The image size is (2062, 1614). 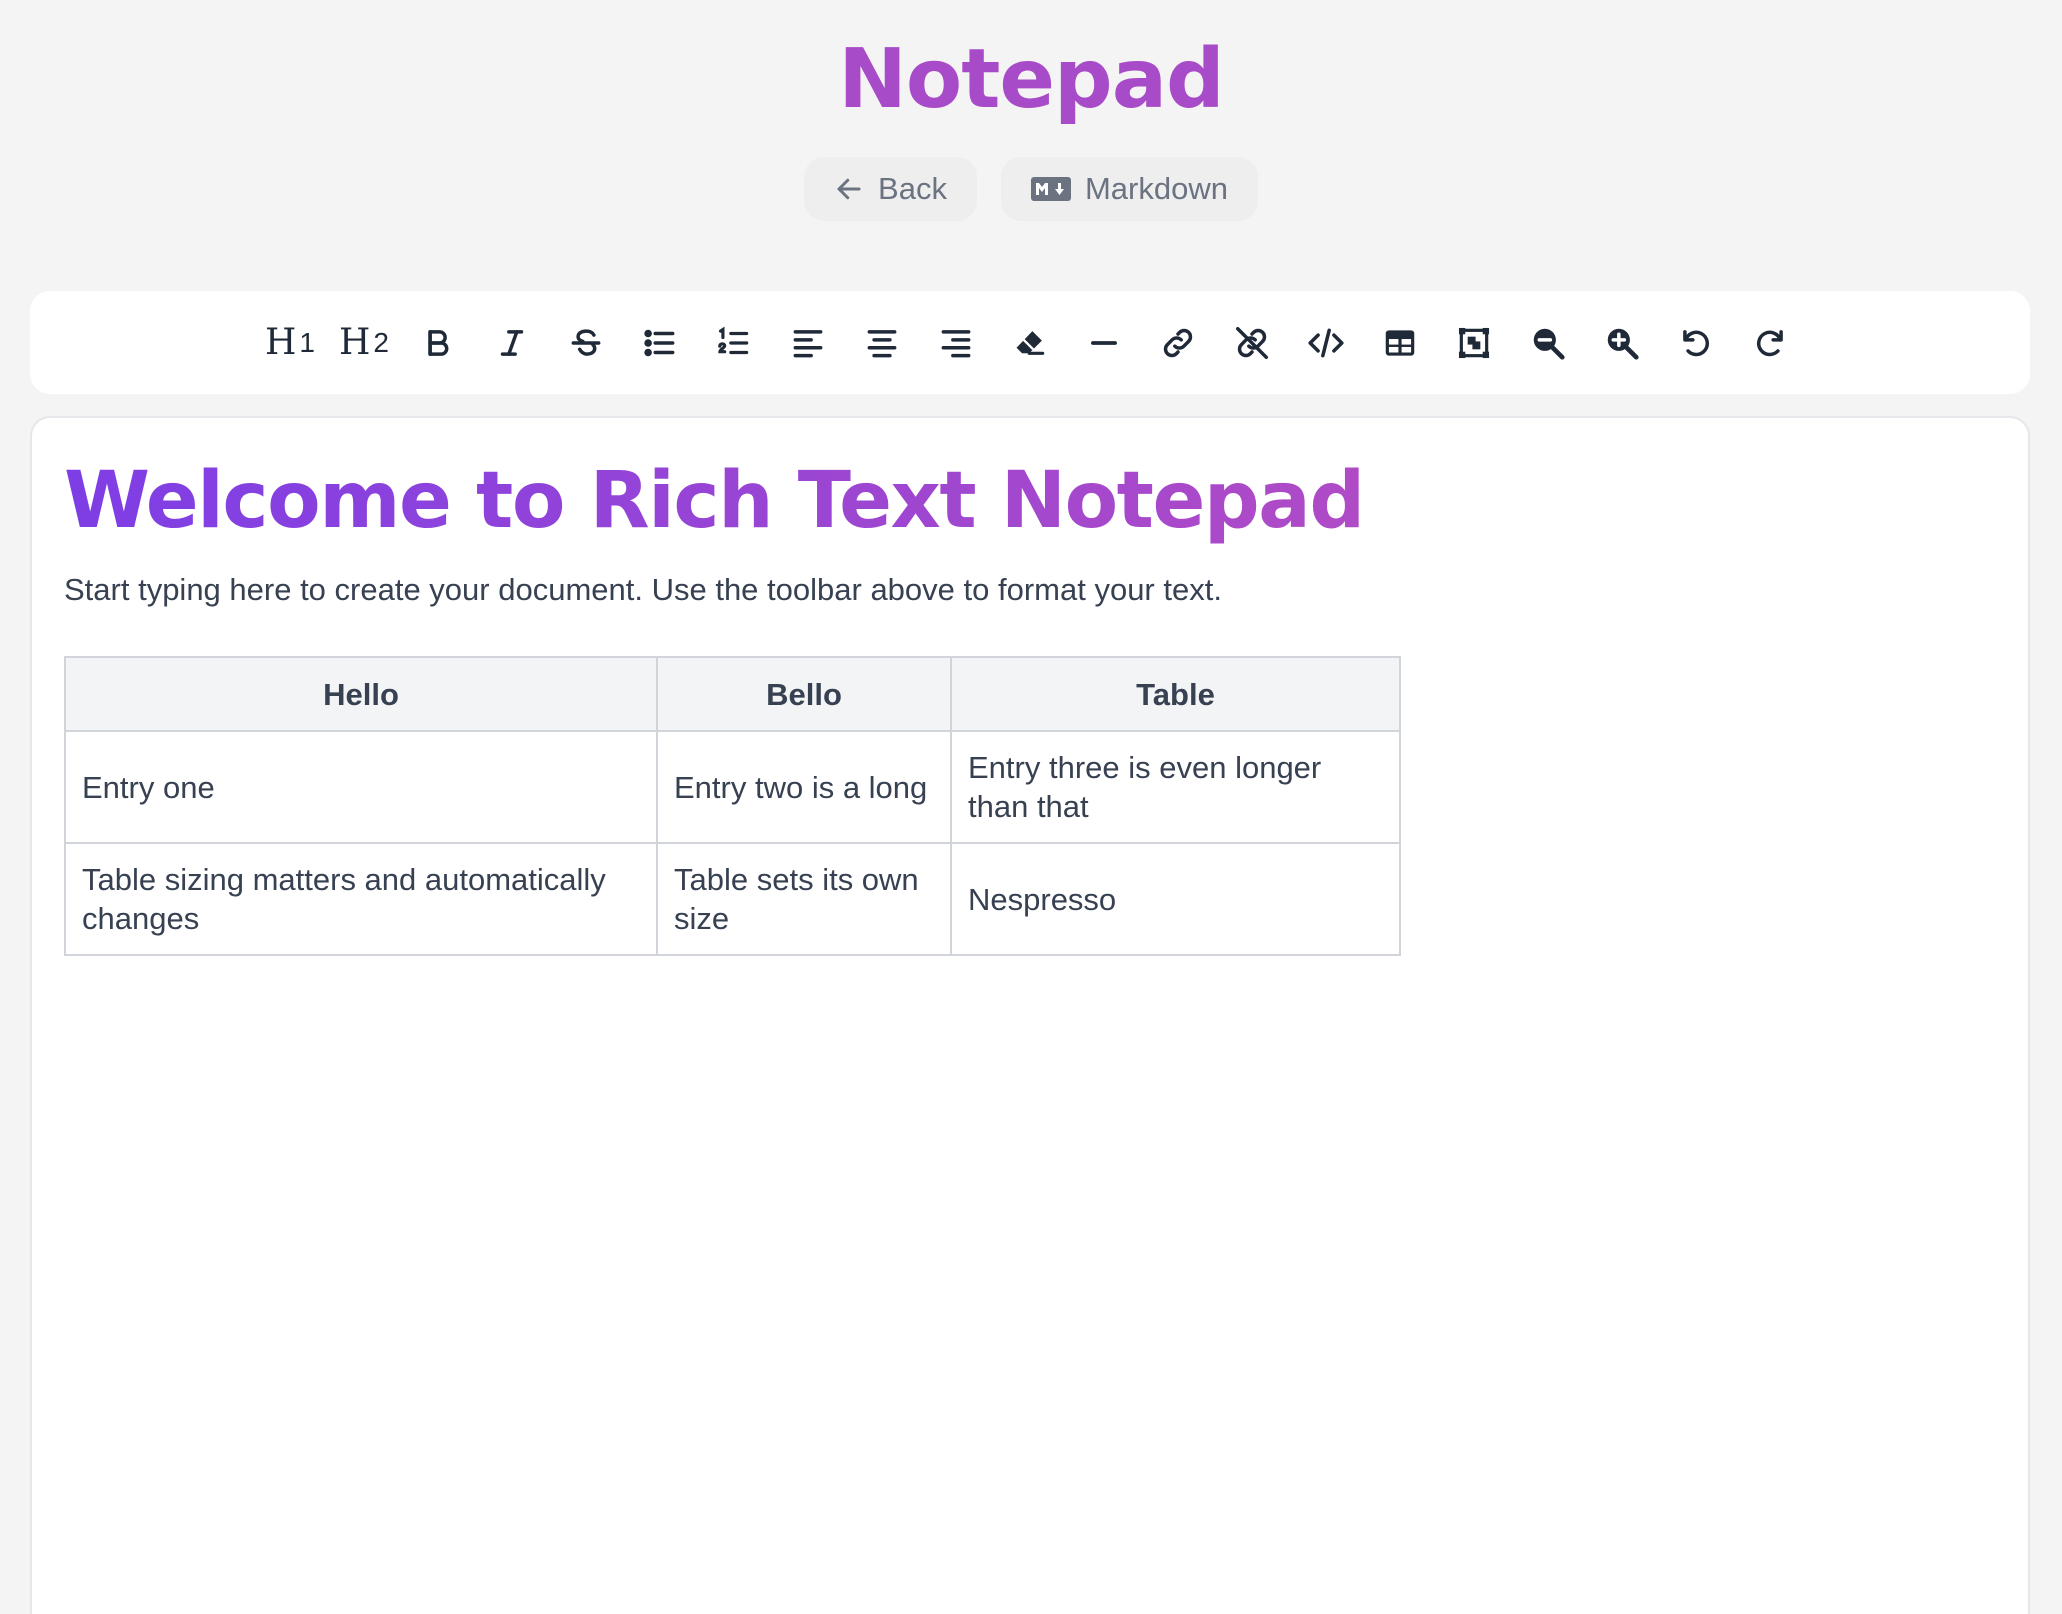 I want to click on redo-button, so click(x=1770, y=343).